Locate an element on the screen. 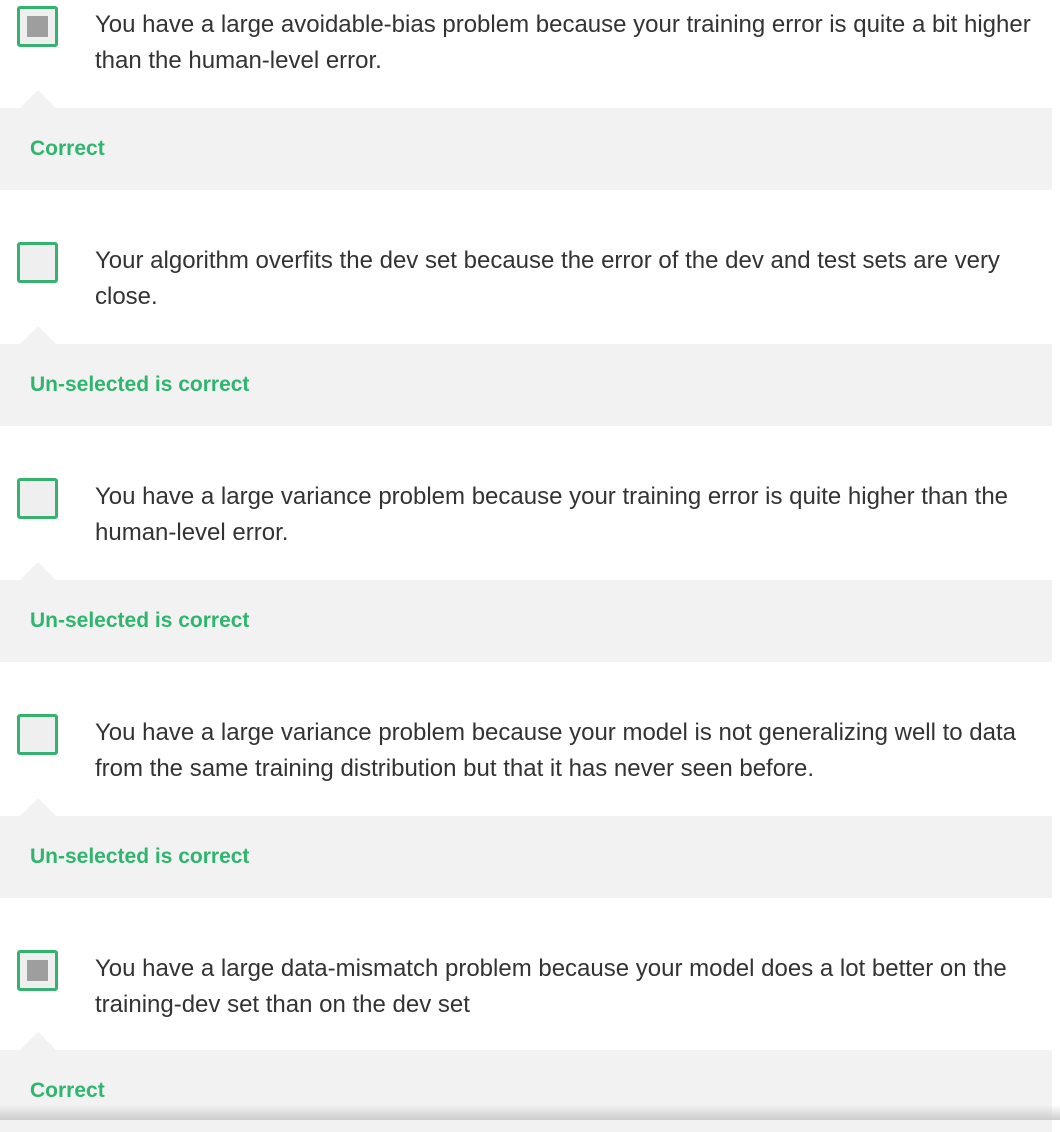 The width and height of the screenshot is (1060, 1132). feedback-label-4: Un-selected is correct is located at coordinates (140, 856).